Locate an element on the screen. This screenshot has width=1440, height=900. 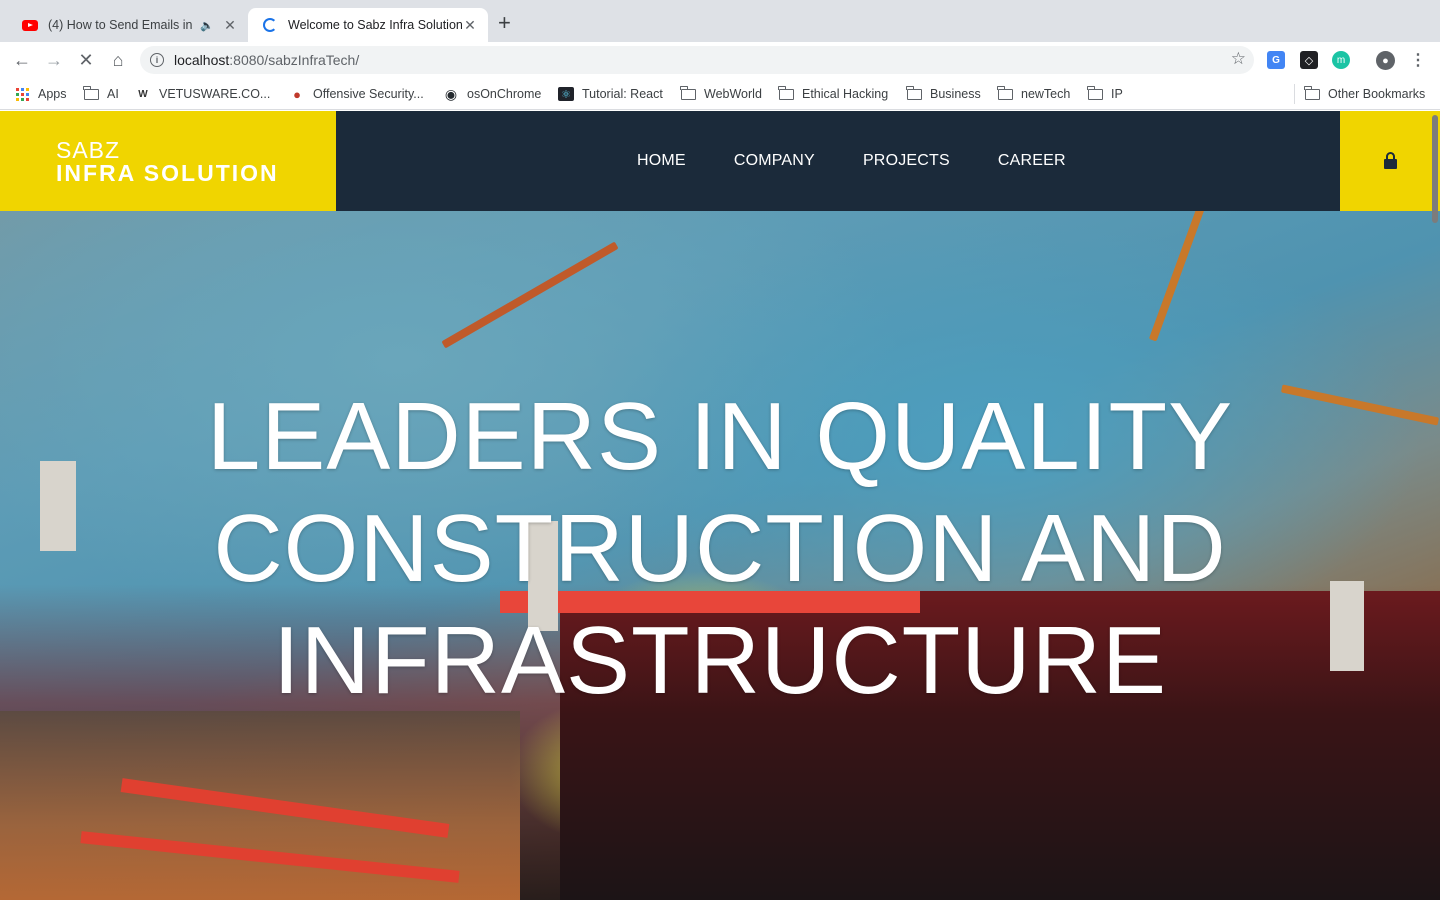
browser-tab-youtube: (4) How to Send Emails in P 🔈 ✕ is located at coordinates (128, 25).